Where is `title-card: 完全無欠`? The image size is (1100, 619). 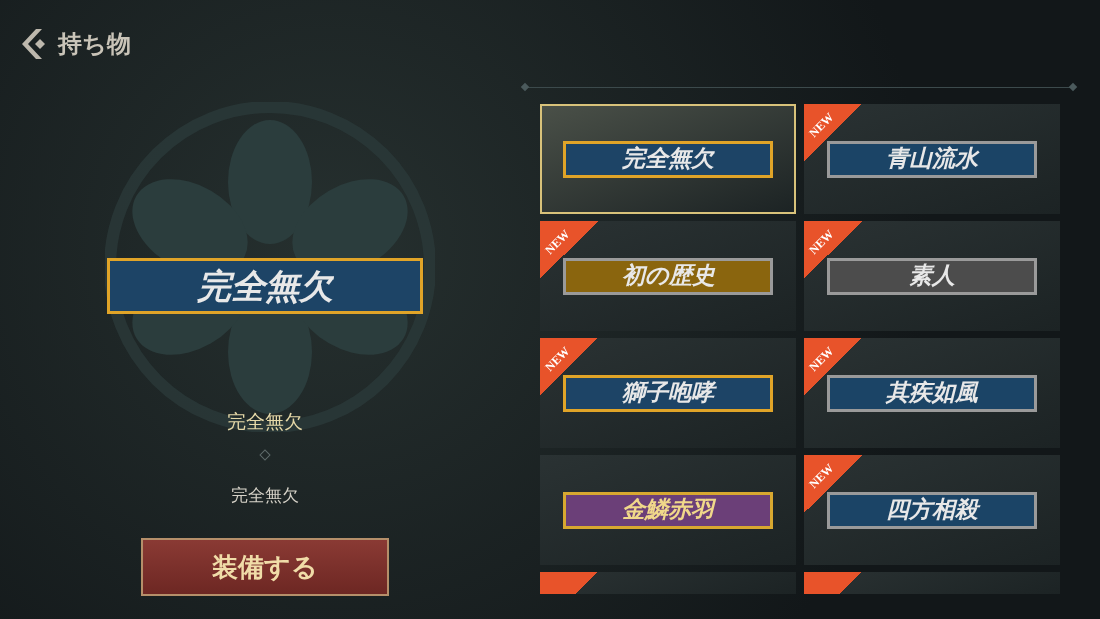
title-card: 完全無欠 is located at coordinates (668, 159).